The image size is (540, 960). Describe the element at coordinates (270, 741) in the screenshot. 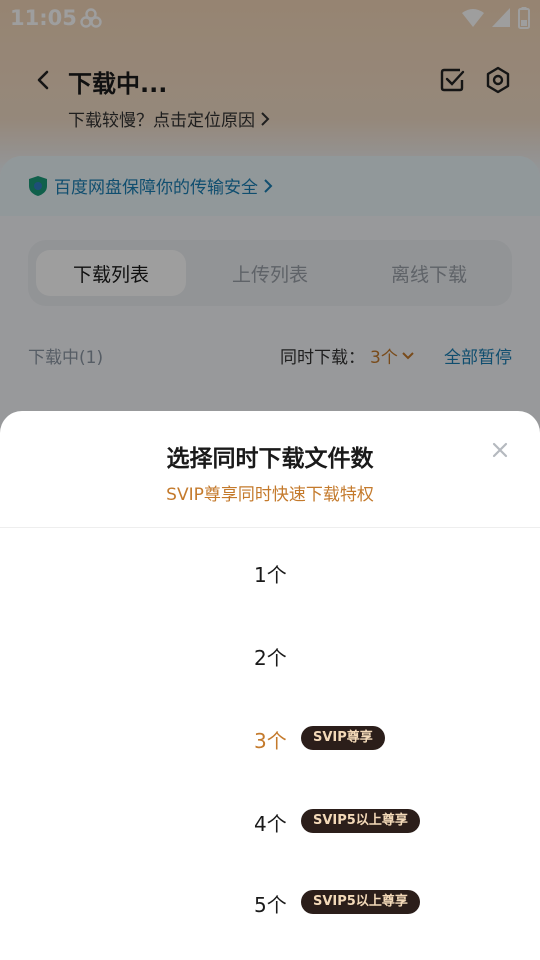

I see `option-label: 3个` at that location.